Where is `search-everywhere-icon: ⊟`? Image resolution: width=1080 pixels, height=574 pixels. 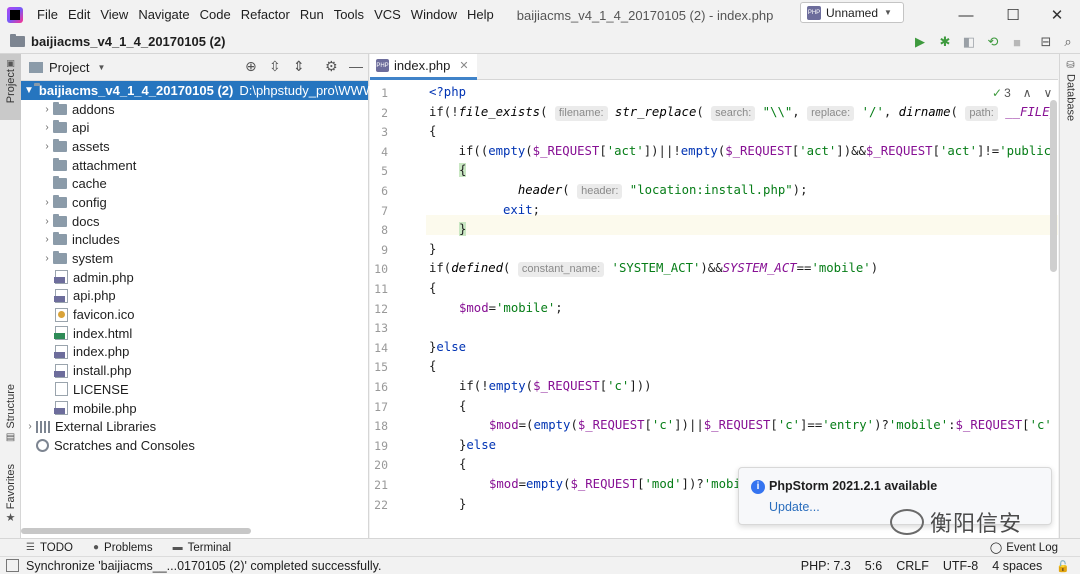 search-everywhere-icon: ⊟ is located at coordinates (1046, 42).